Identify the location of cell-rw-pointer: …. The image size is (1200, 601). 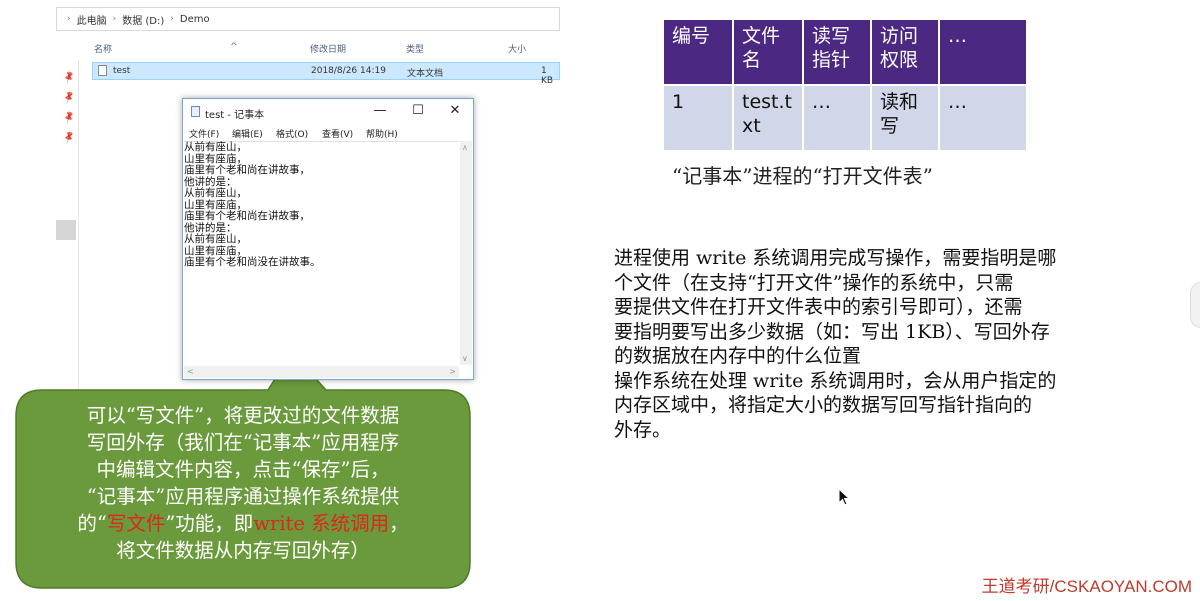
(837, 118).